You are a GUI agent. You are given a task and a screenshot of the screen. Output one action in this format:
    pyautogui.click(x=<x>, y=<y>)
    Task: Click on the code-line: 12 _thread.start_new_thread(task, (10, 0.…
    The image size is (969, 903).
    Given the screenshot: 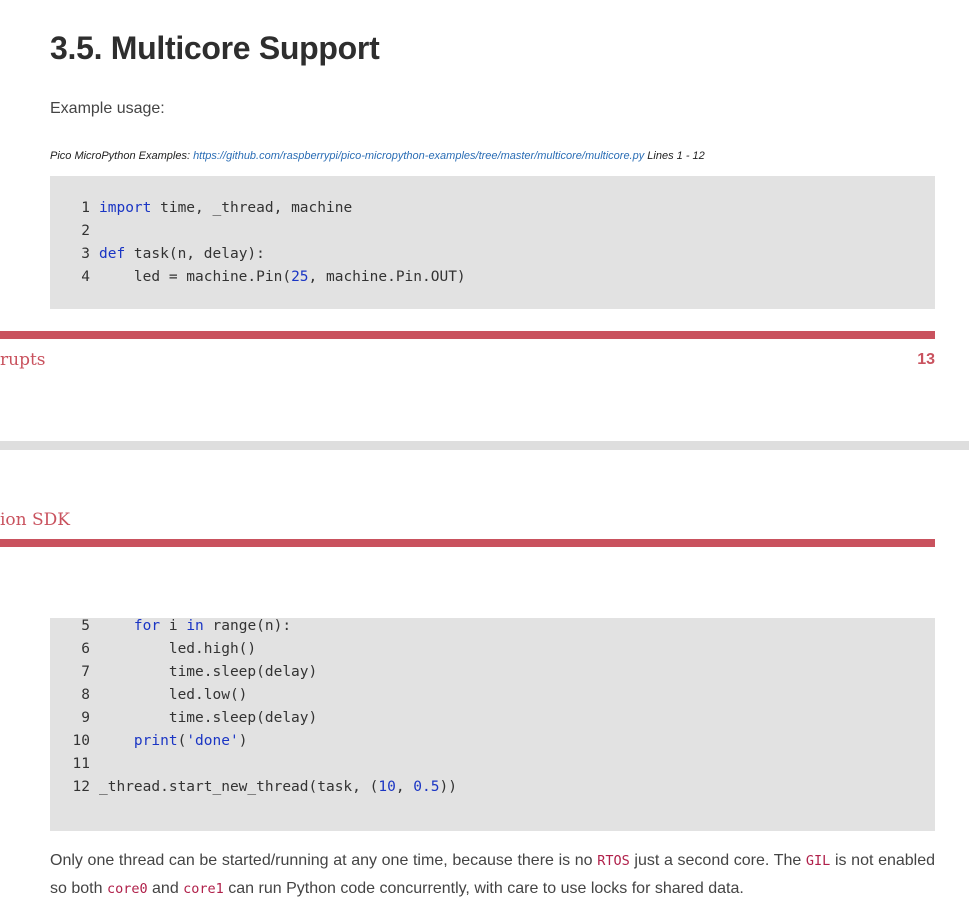 What is the action you would take?
    pyautogui.click(x=253, y=790)
    